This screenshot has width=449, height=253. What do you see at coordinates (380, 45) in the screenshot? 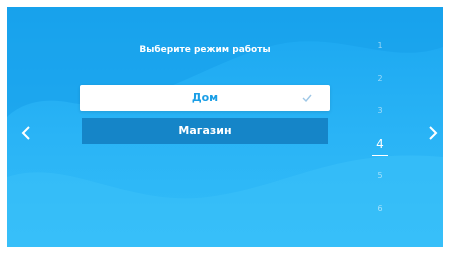
I see `page-number-1: 1` at bounding box center [380, 45].